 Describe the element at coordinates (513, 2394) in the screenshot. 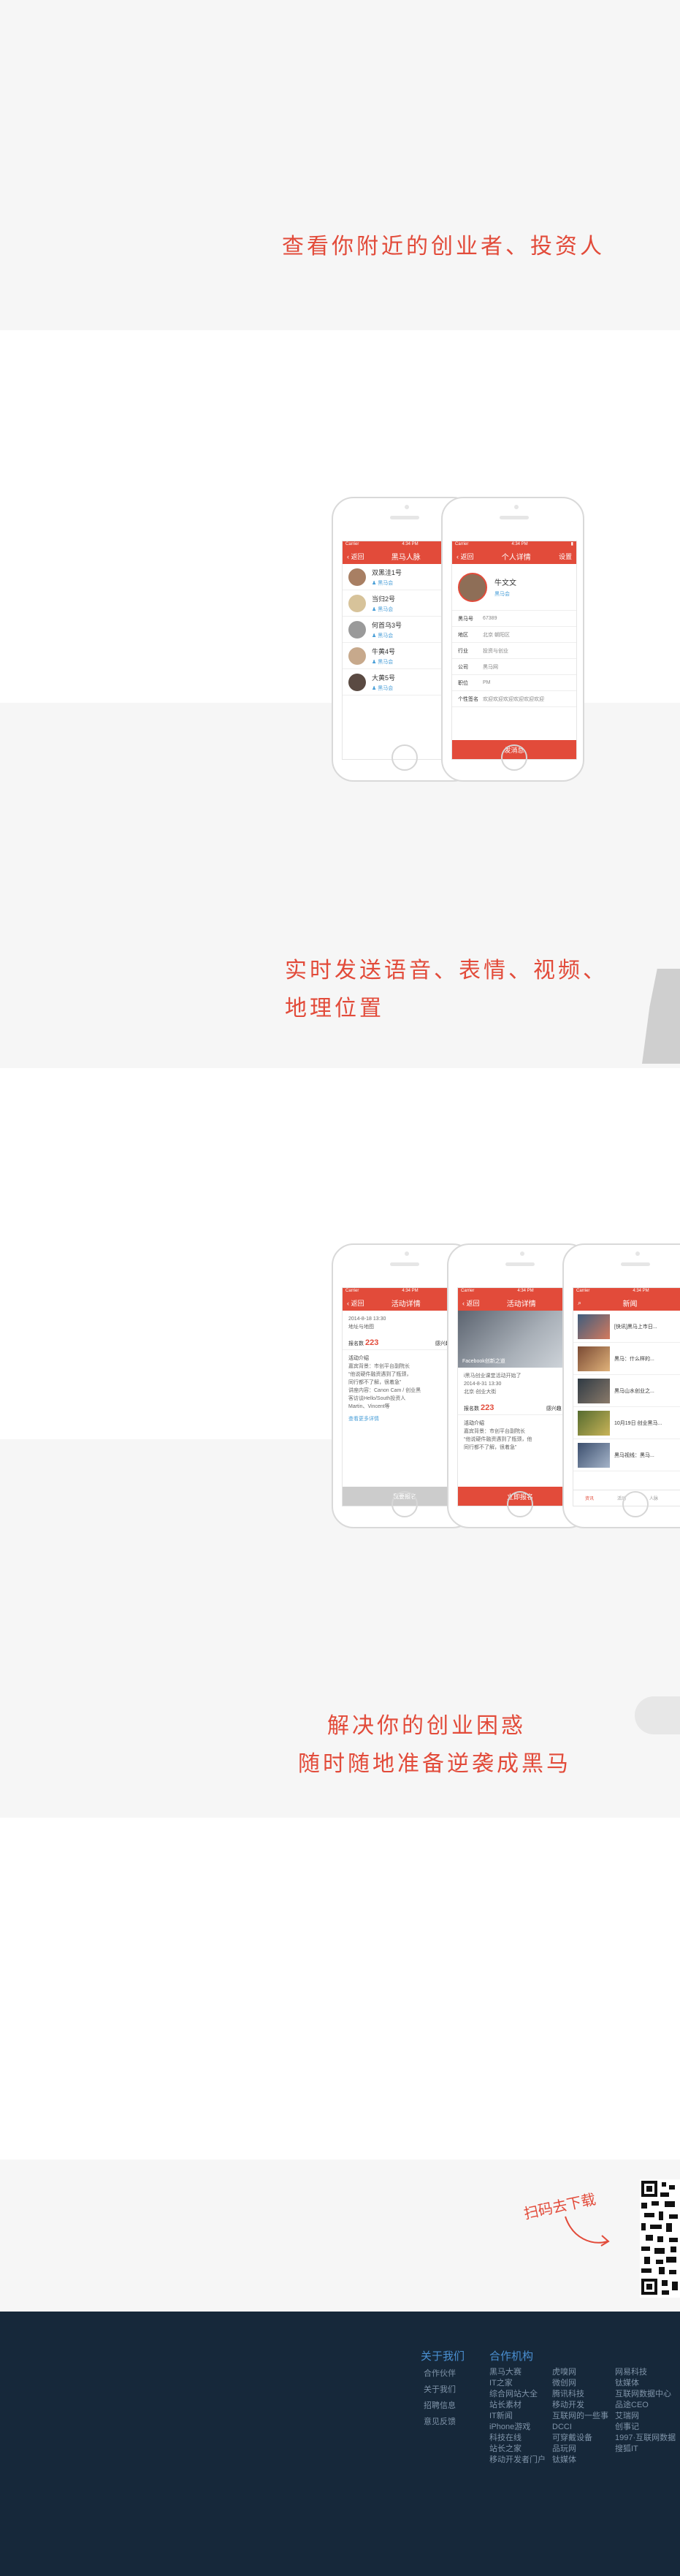

I see `partner-link: 综合网站大全` at that location.